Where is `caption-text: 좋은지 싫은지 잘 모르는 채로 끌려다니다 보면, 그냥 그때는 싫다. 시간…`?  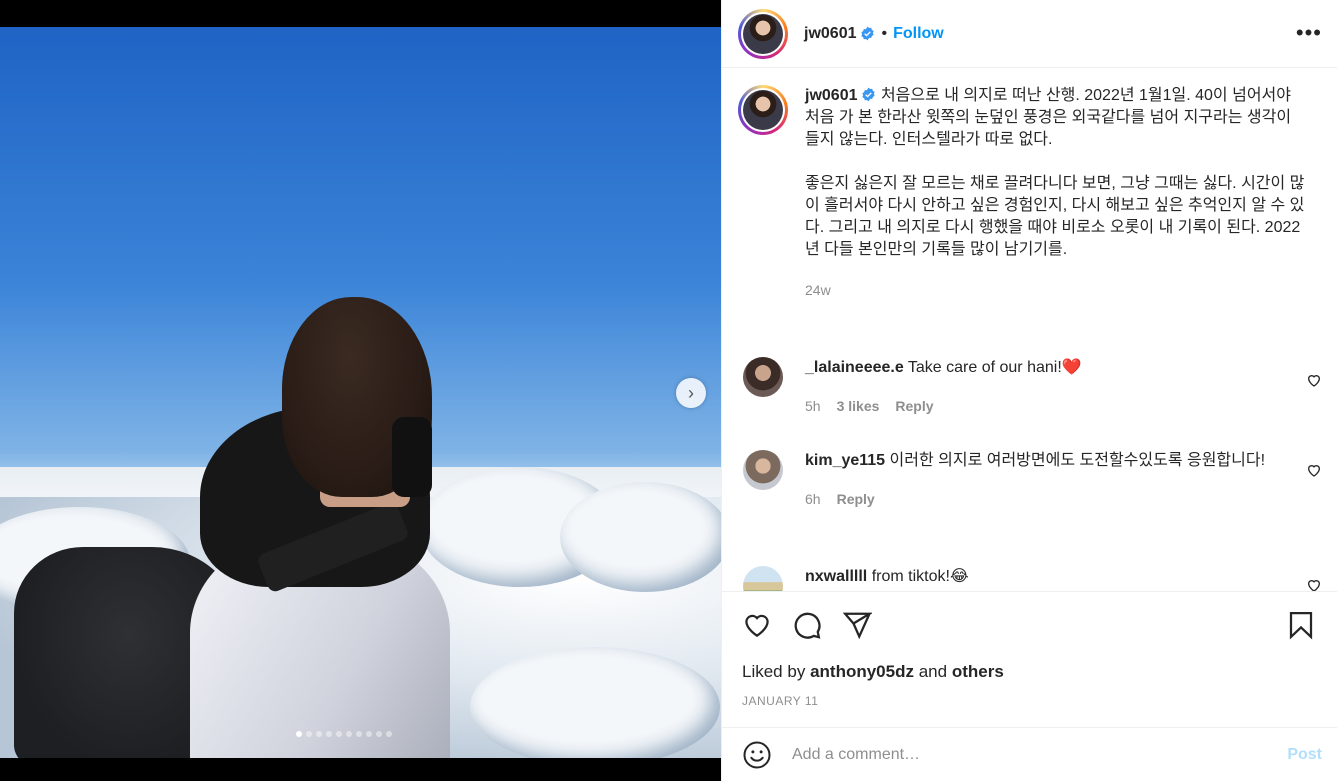
caption-text: 좋은지 싫은지 잘 모르는 채로 끌려다니다 보면, 그냥 그때는 싫다. 시간… is located at coordinates (1055, 216).